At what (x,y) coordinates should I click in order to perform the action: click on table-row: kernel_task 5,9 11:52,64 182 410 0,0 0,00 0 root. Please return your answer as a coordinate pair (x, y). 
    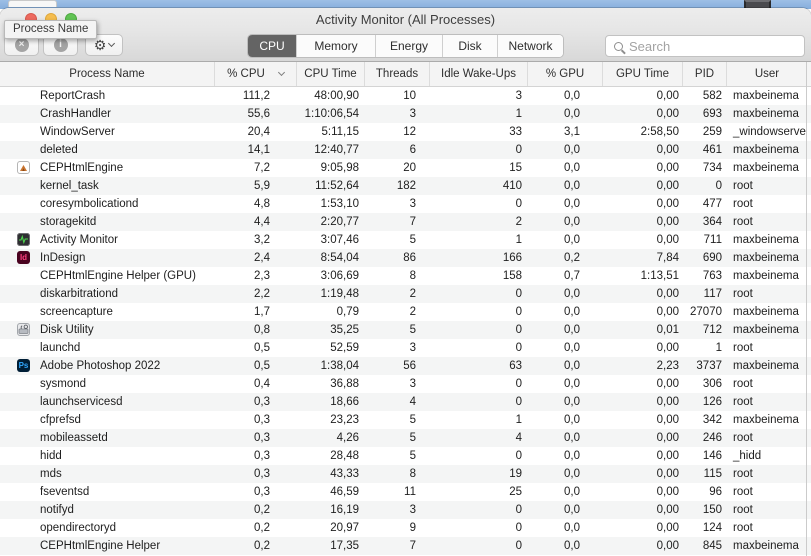
    Looking at the image, I should click on (405, 186).